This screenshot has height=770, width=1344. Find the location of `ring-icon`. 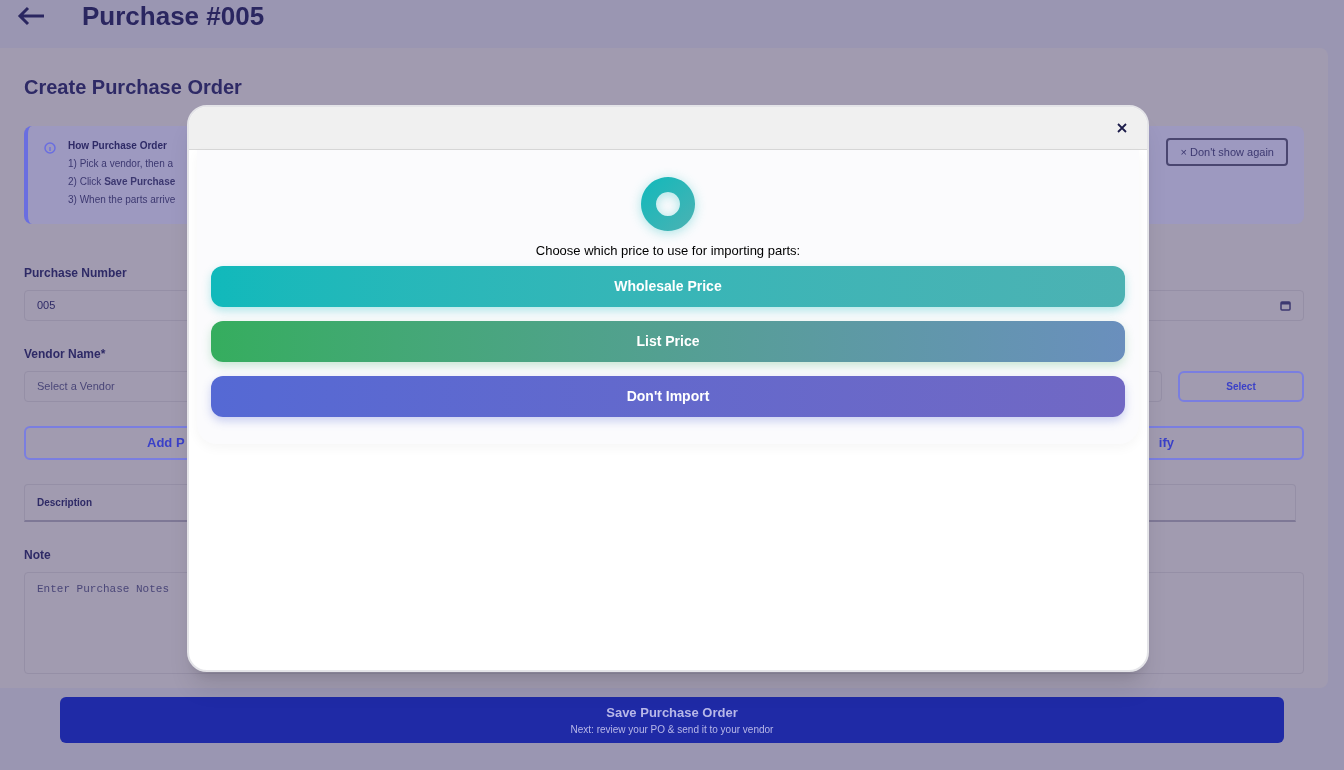

ring-icon is located at coordinates (668, 204).